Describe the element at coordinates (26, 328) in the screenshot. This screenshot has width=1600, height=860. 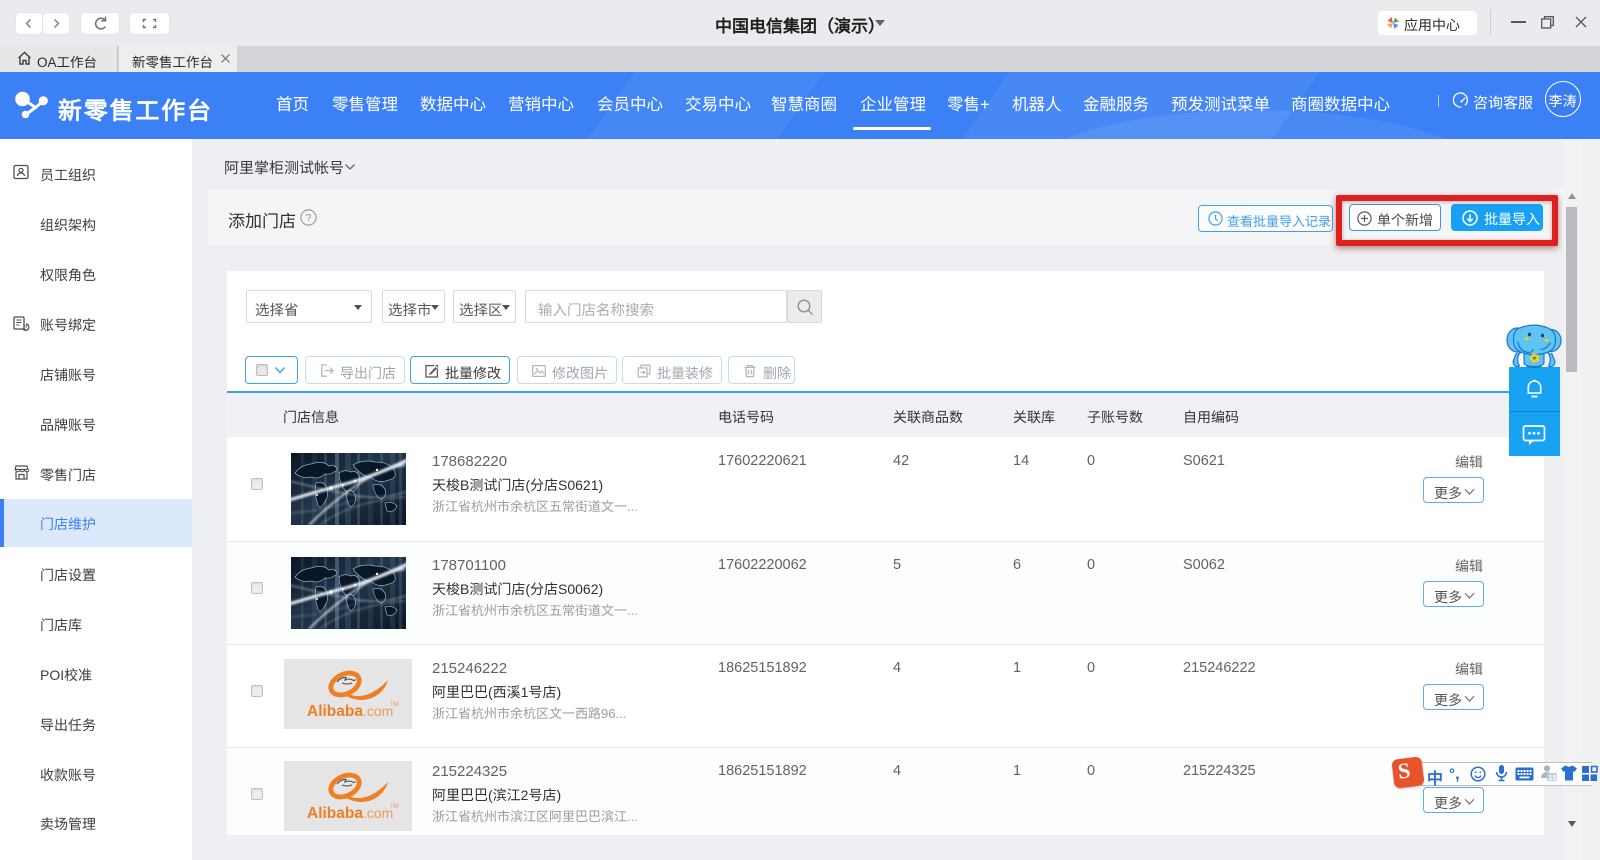
I see `svg-text: 2` at that location.